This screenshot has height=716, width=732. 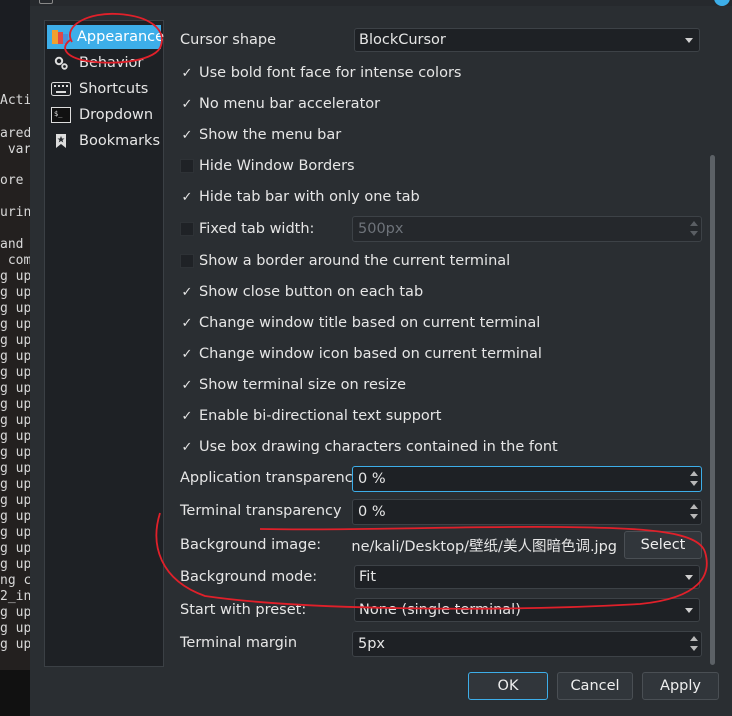 I want to click on sidebar-item-appearance: Appearance, so click(x=106, y=37).